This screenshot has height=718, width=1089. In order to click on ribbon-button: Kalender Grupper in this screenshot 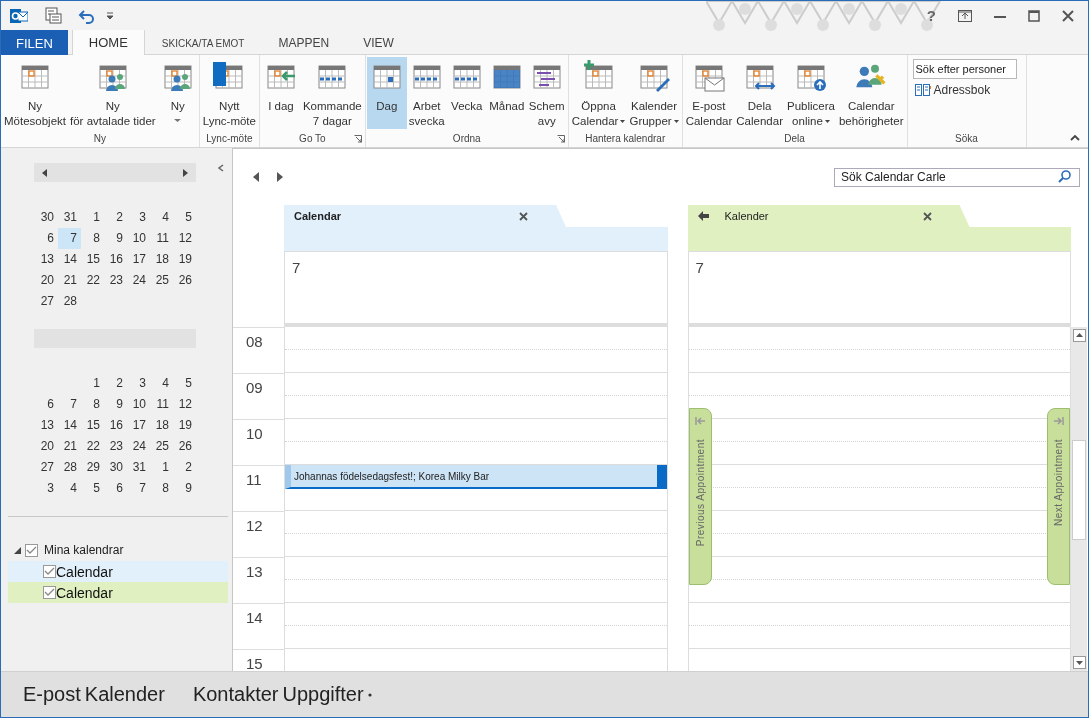, I will do `click(654, 93)`.